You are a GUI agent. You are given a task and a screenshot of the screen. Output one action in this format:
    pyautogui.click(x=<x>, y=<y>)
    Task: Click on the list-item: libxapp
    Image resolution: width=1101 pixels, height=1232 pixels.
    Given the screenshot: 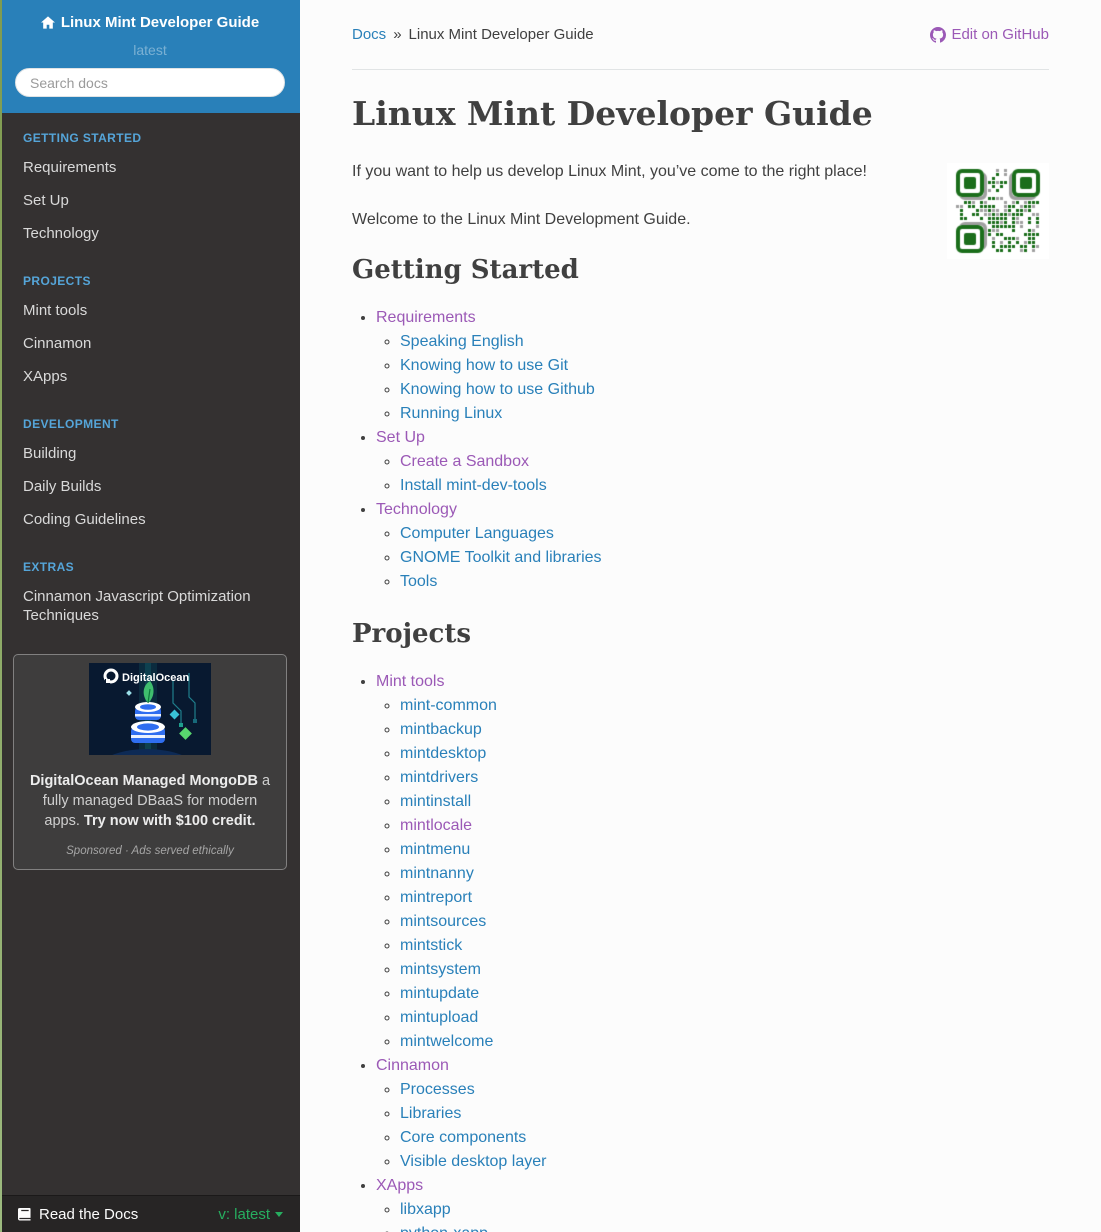 What is the action you would take?
    pyautogui.click(x=724, y=1210)
    